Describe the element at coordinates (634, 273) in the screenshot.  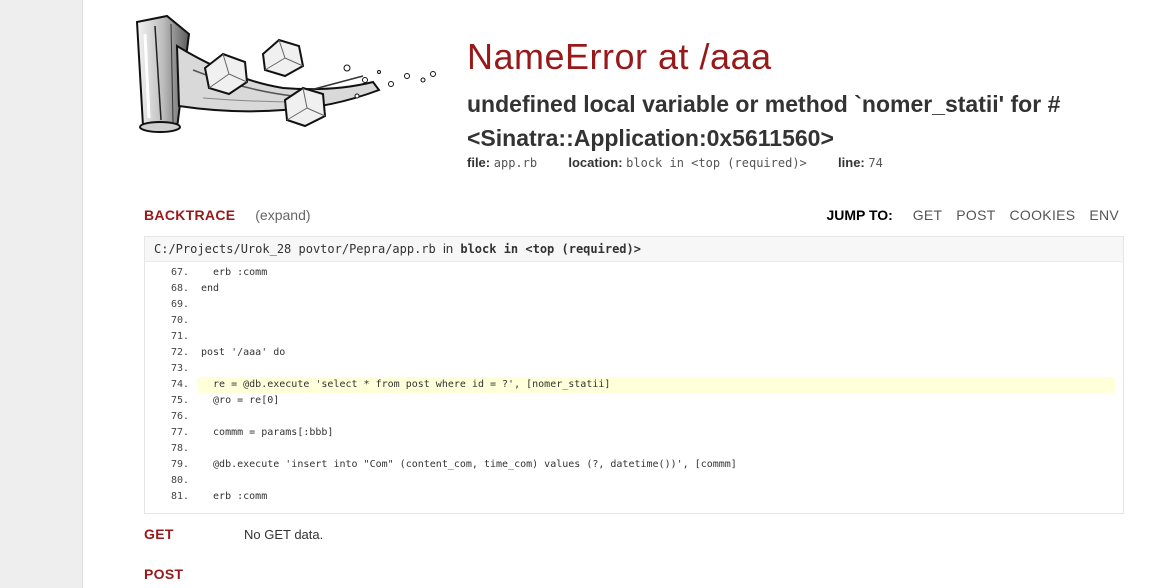
I see `code-line: 67. erb :comm` at that location.